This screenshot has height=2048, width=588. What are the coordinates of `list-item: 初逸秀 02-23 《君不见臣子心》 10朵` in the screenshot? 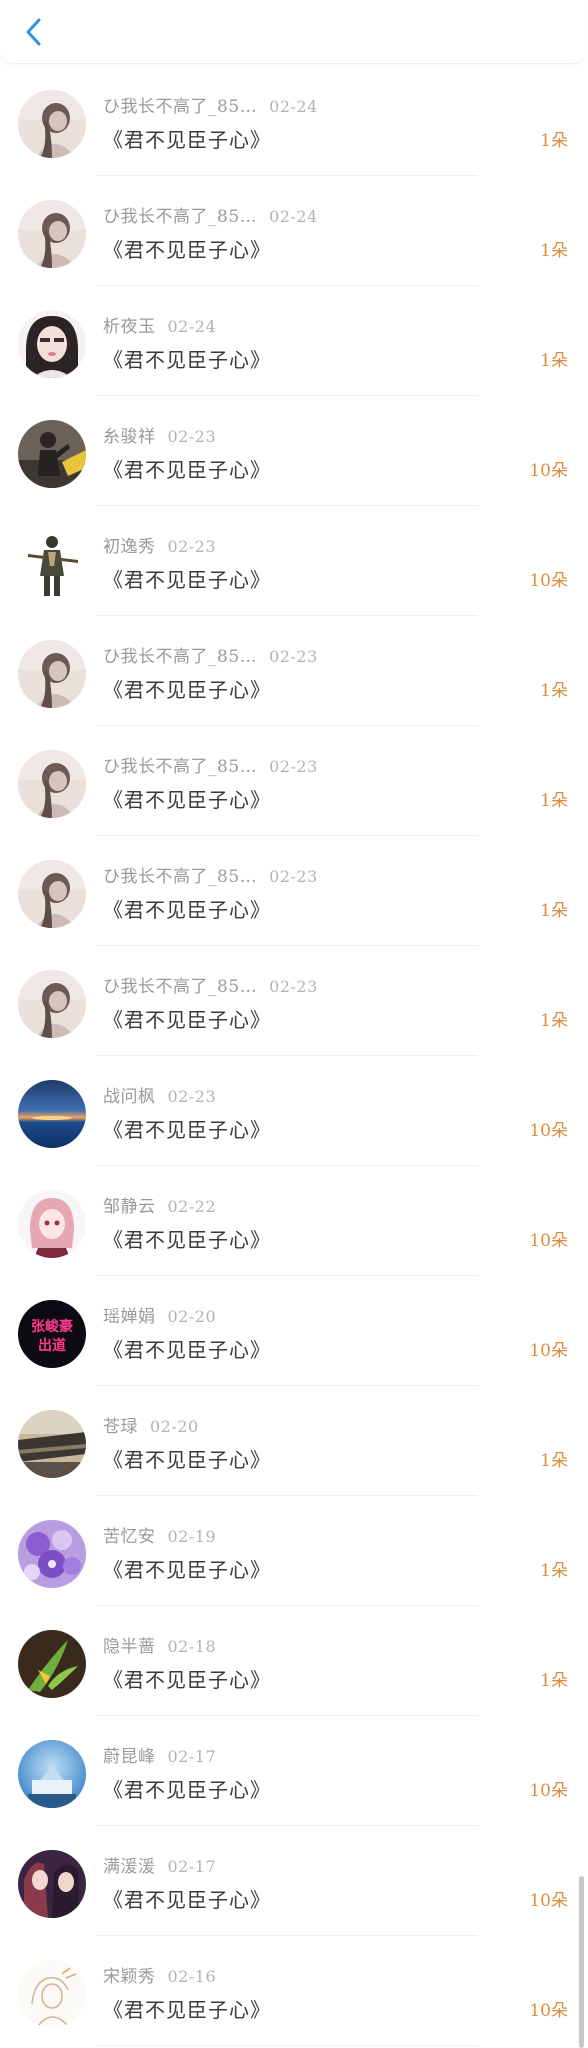 It's located at (294, 561).